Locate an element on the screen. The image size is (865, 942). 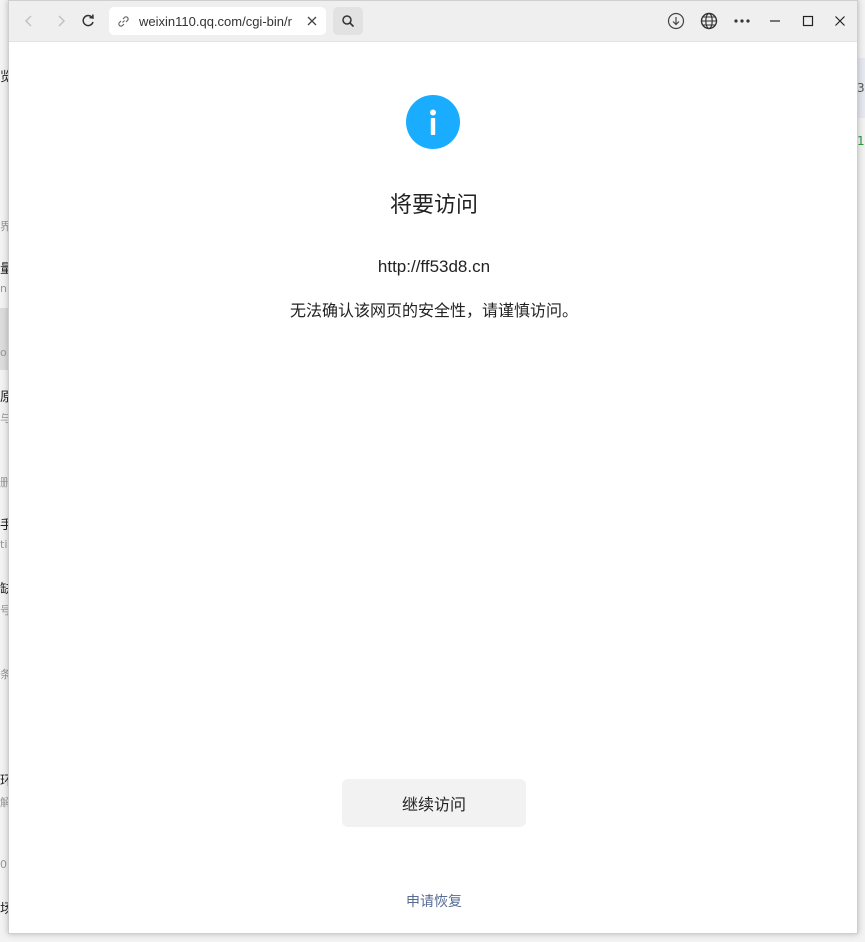
back-icon is located at coordinates (28, 21).